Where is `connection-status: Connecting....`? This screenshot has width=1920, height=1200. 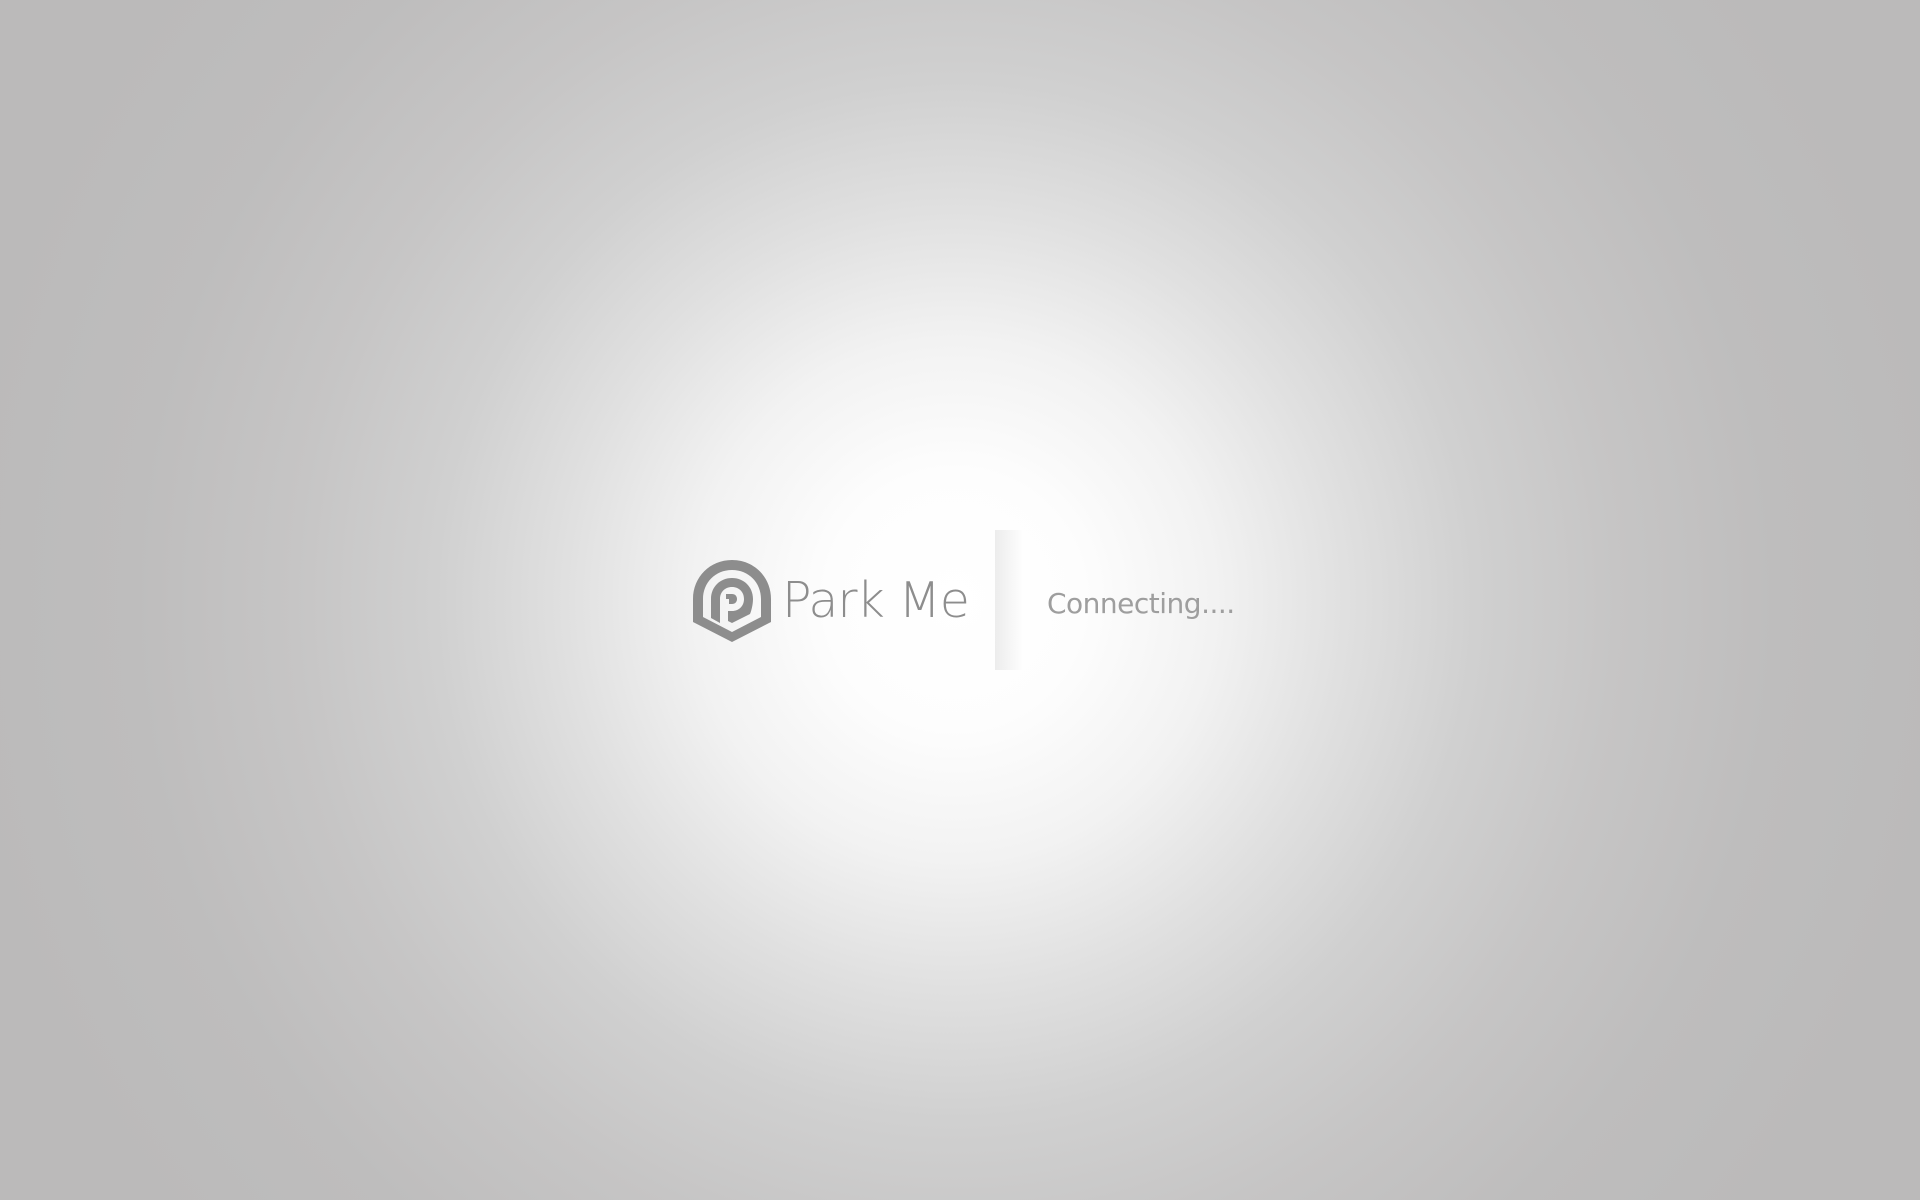
connection-status: Connecting.... is located at coordinates (1141, 603).